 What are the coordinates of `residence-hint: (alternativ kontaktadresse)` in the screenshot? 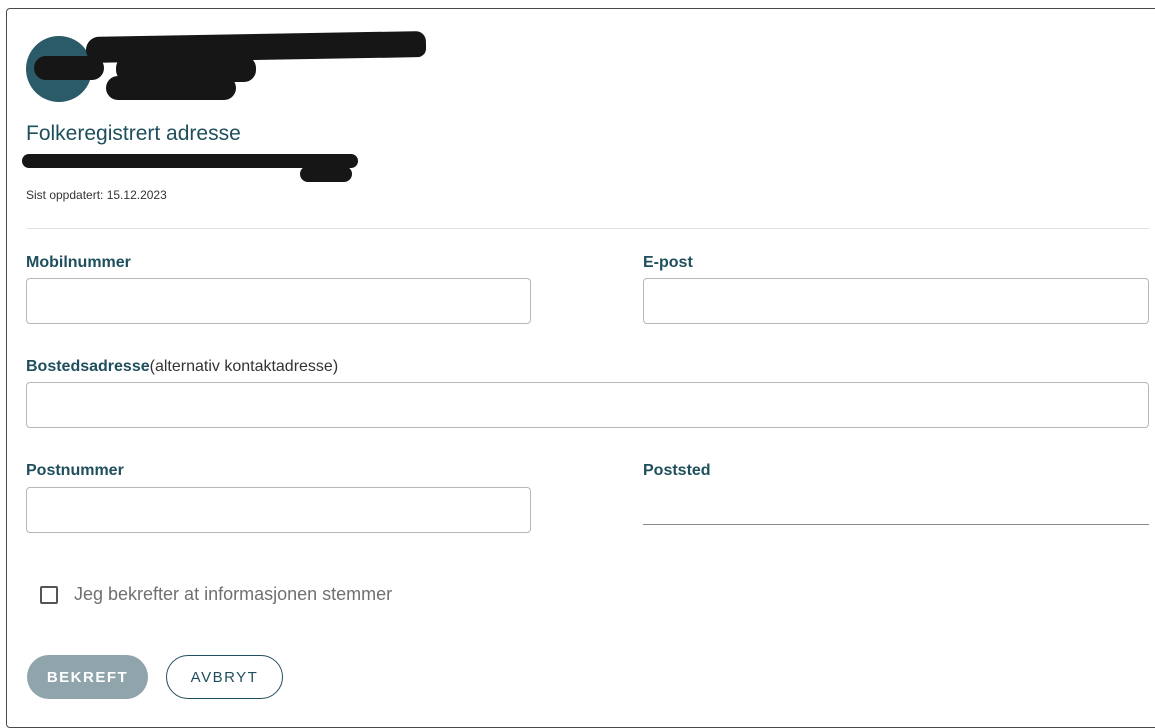 It's located at (244, 366).